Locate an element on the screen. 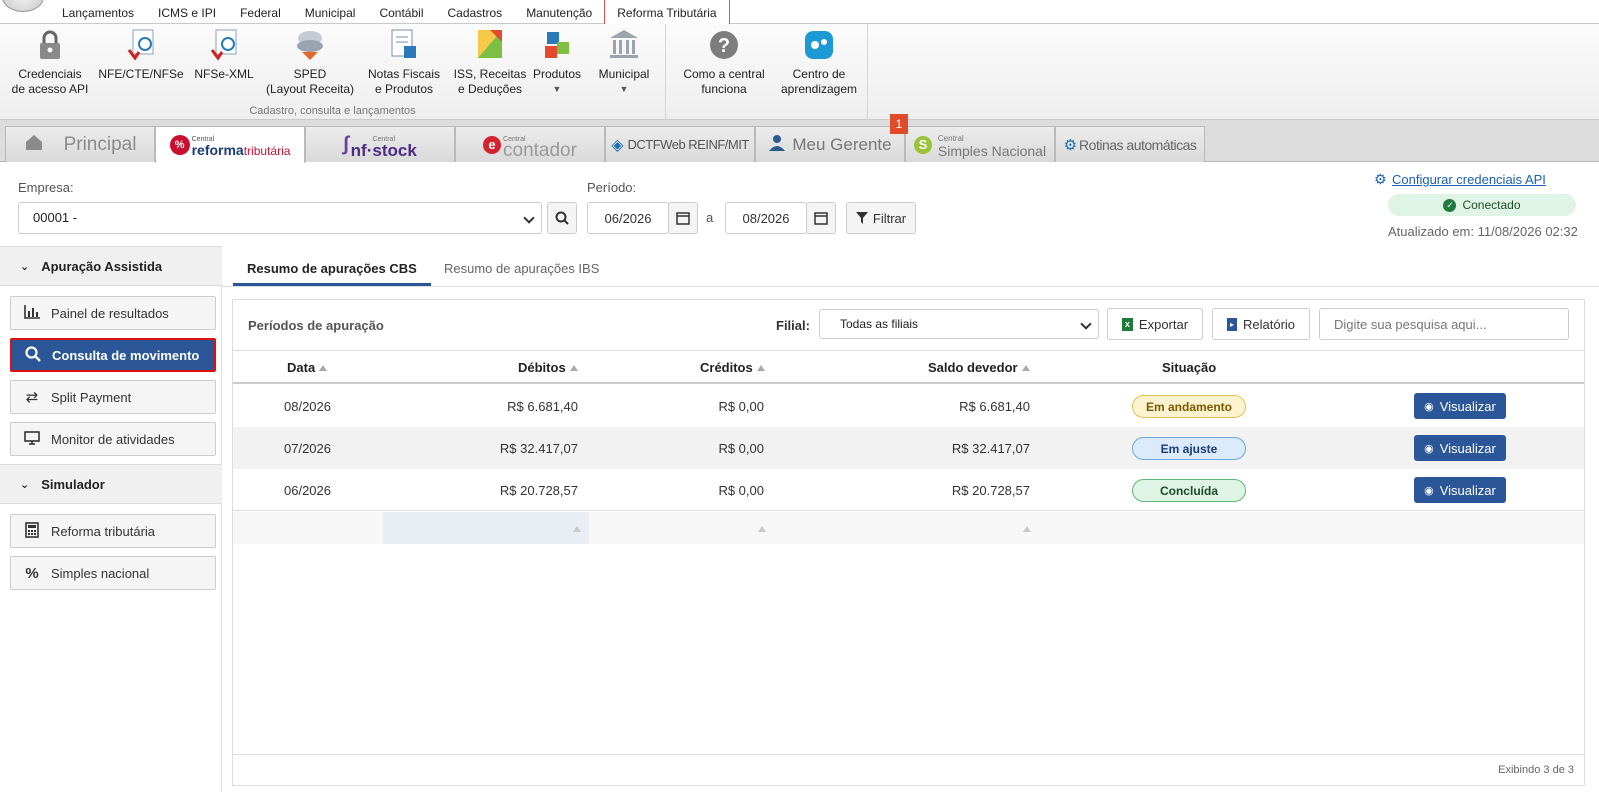 The image size is (1599, 792). sidebar-item-consulta-movimento: Consulta de movimento is located at coordinates (113, 355).